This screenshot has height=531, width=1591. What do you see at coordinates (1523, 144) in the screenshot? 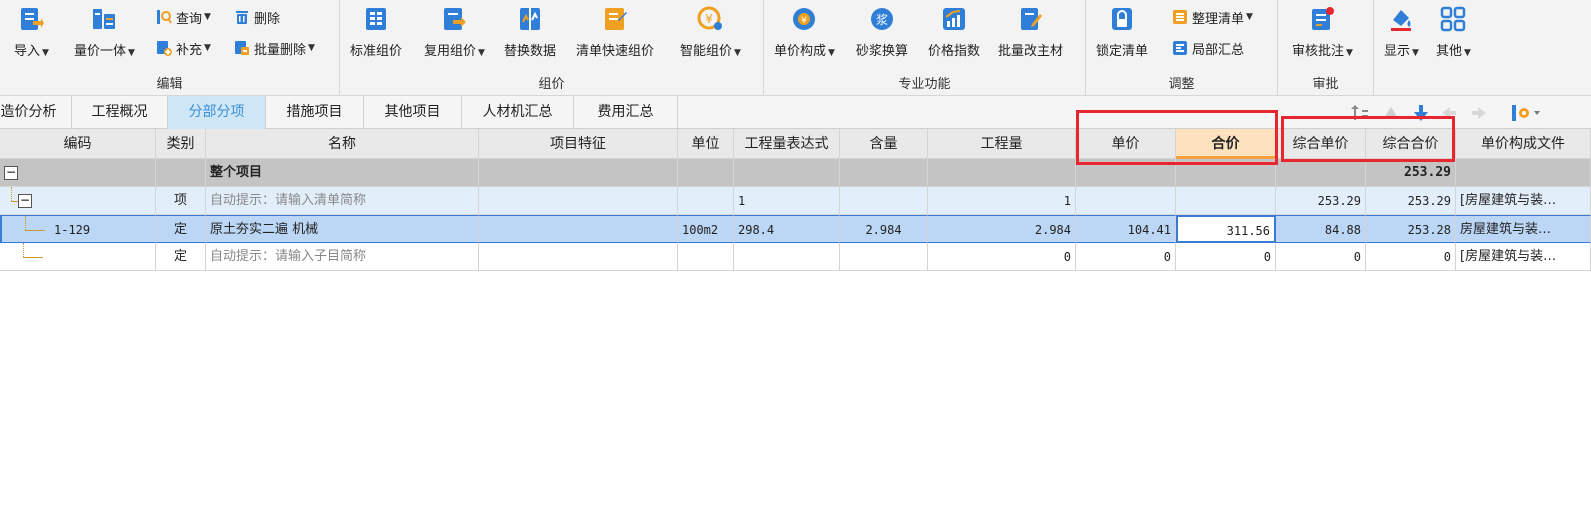
I see `col-header-price-composition-file: 单价构成文件` at bounding box center [1523, 144].